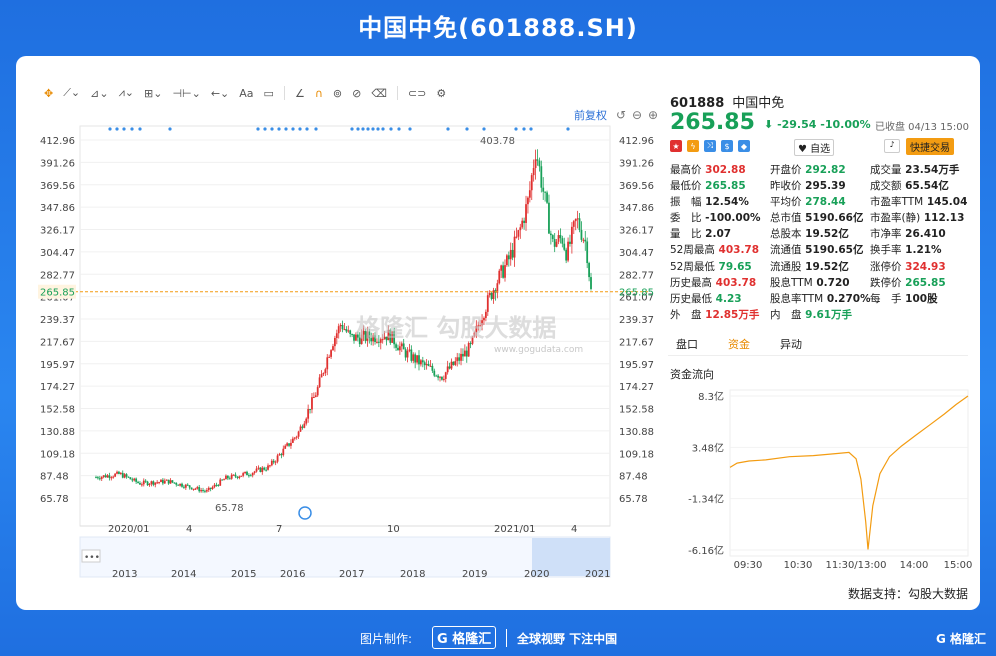  I want to click on x-tick-bottom: 2018, so click(412, 574).